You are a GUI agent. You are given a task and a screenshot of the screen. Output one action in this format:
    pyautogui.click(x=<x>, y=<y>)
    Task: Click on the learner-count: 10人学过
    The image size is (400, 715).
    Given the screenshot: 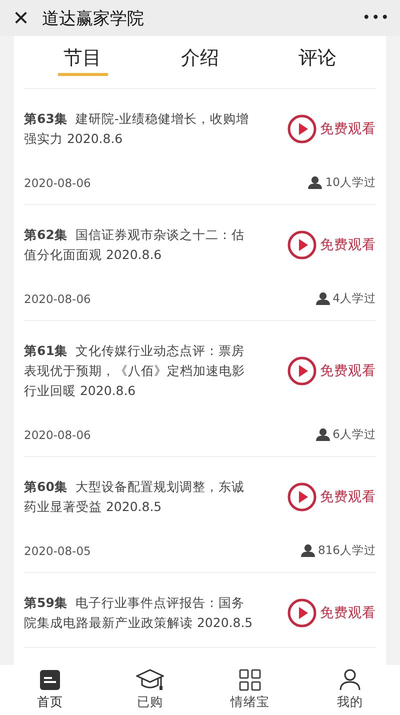 What is the action you would take?
    pyautogui.click(x=350, y=182)
    